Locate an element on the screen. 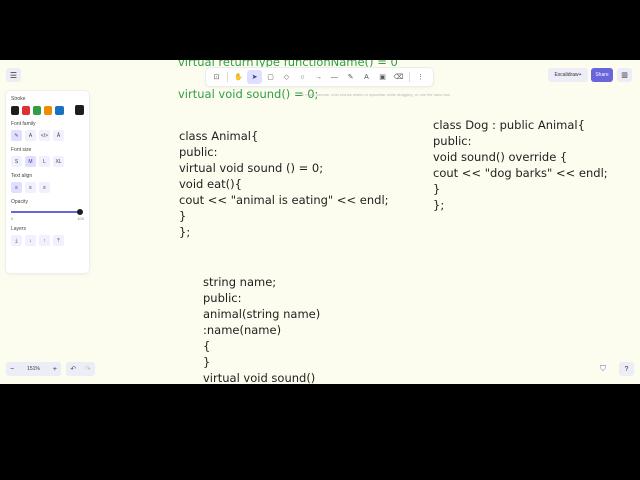 This screenshot has height=480, width=640. eraser-icon: ⌫ is located at coordinates (398, 77).